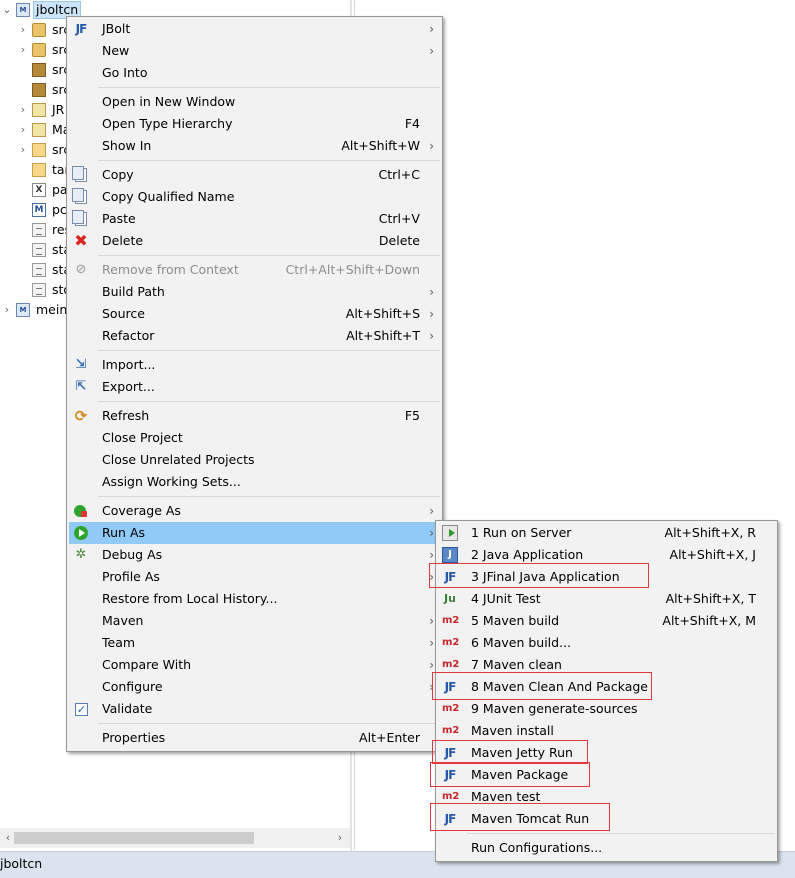  What do you see at coordinates (116, 50) in the screenshot?
I see `menu-item-label: New` at bounding box center [116, 50].